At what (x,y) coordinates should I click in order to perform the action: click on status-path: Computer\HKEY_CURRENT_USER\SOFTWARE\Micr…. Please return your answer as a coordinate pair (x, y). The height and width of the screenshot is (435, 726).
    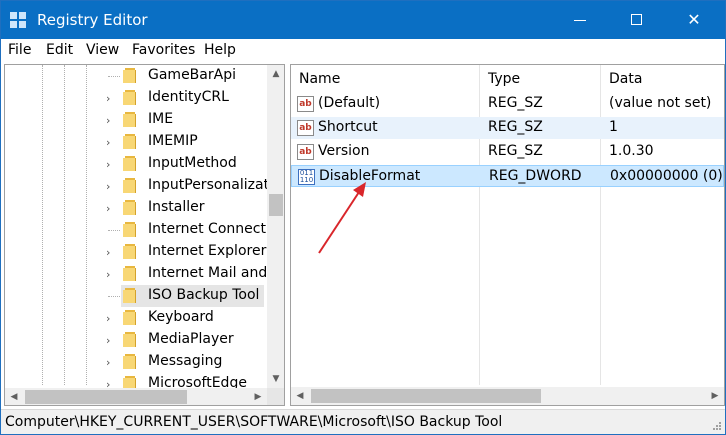
    Looking at the image, I should click on (254, 422).